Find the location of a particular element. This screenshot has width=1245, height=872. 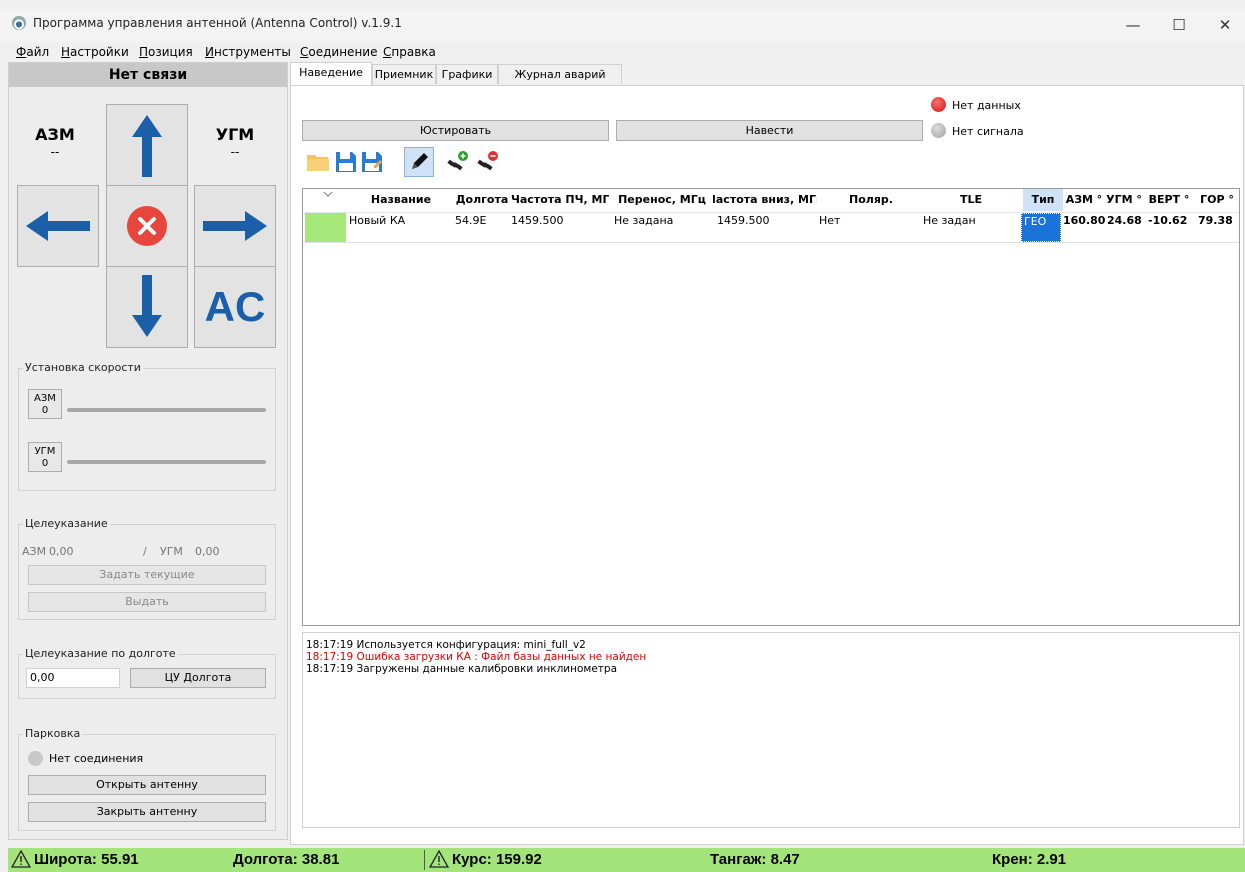

menu-settings: Настройки is located at coordinates (95, 52).